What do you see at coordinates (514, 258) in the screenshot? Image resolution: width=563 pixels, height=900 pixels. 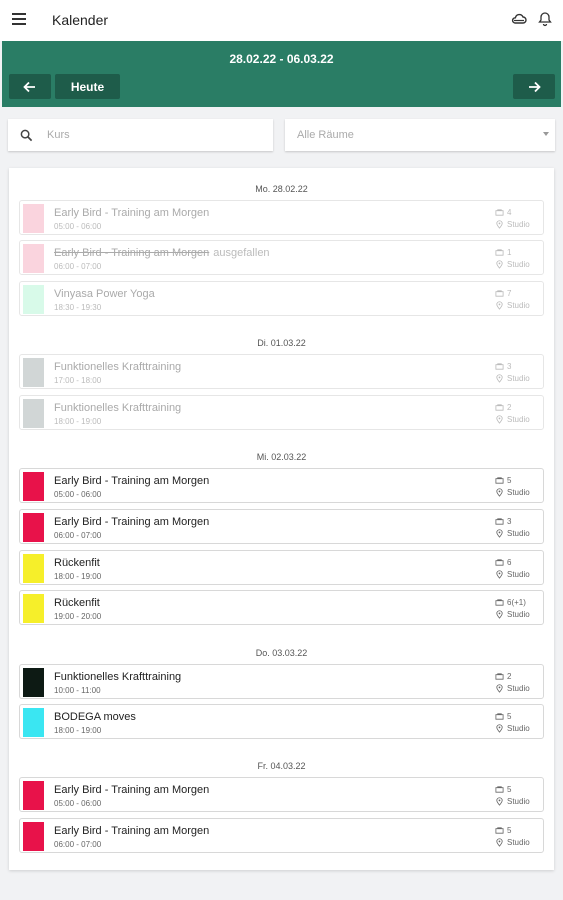 I see `event-meta: 1 Studio` at bounding box center [514, 258].